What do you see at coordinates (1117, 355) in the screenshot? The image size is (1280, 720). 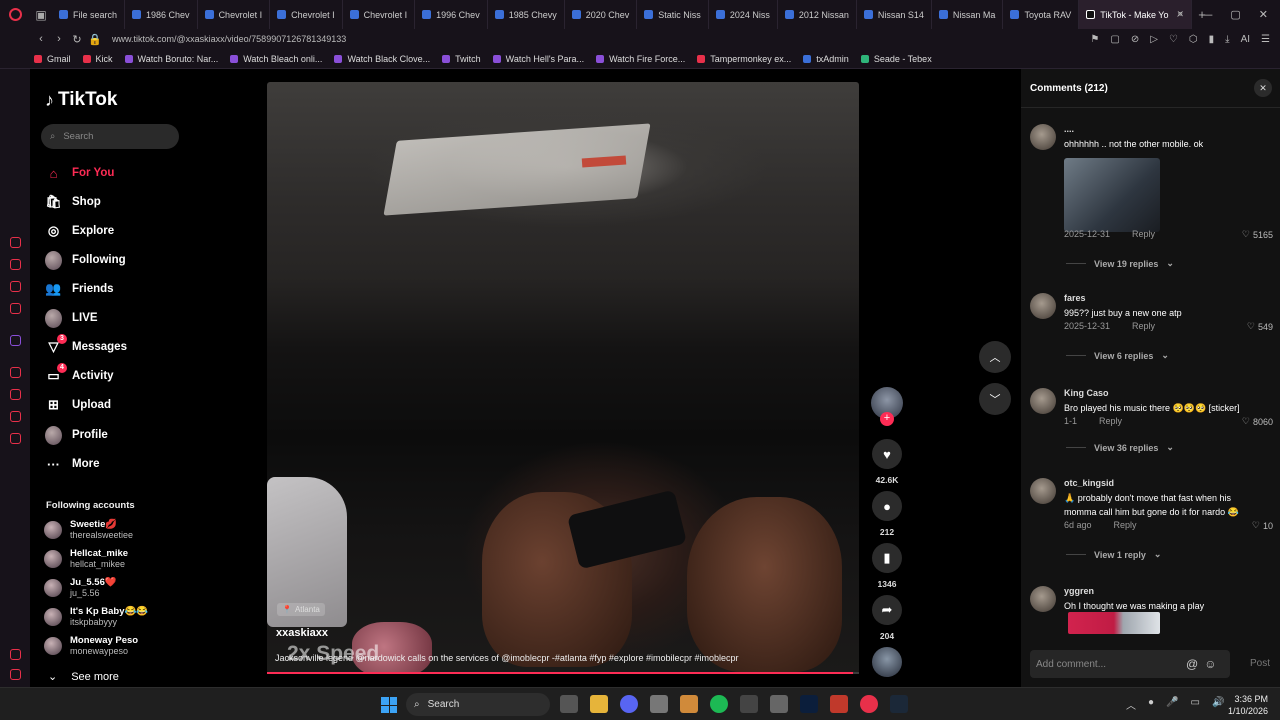 I see `view-replies-button: View 6 replies ⌄` at bounding box center [1117, 355].